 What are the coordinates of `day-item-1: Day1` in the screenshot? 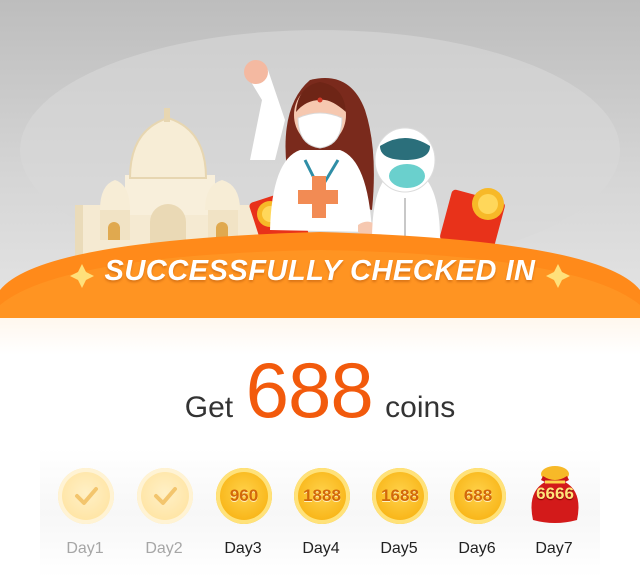 It's located at (85, 523).